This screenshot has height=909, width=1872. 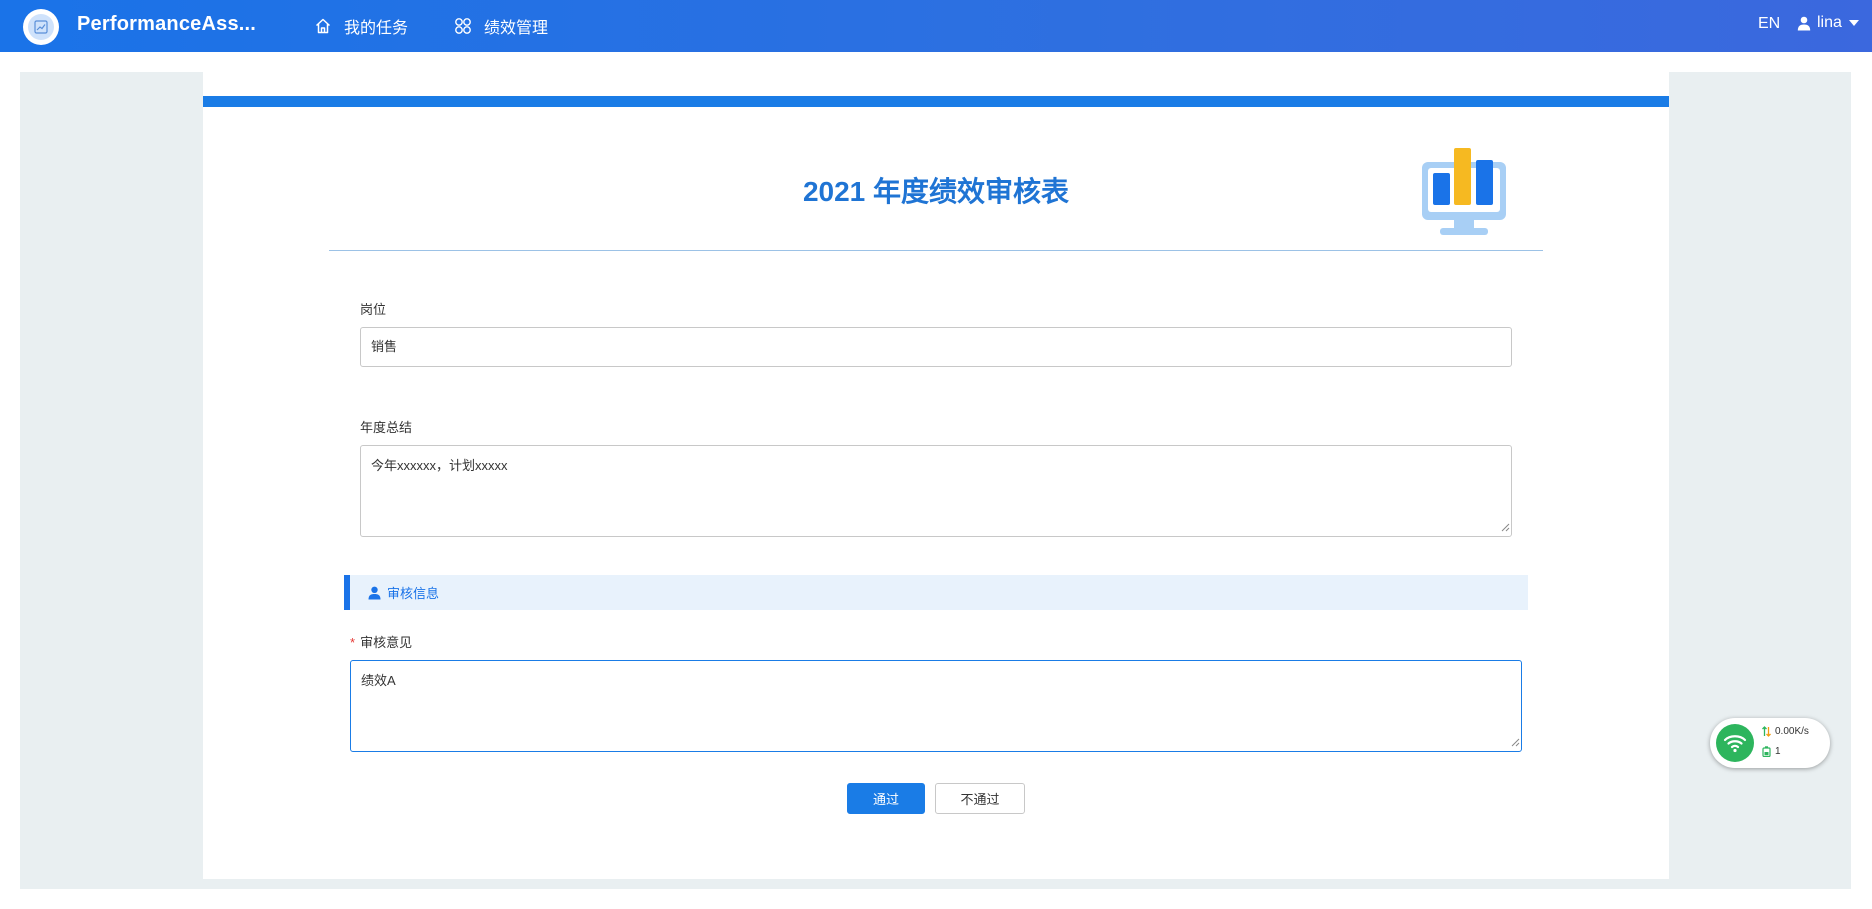 What do you see at coordinates (373, 309) in the screenshot?
I see `position-label: 岗位` at bounding box center [373, 309].